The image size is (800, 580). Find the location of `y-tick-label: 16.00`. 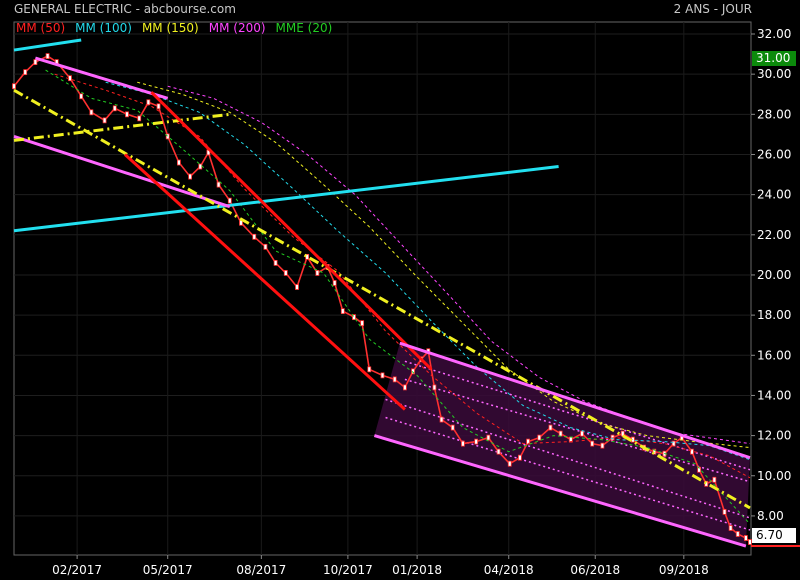

y-tick-label: 16.00 is located at coordinates (774, 355).